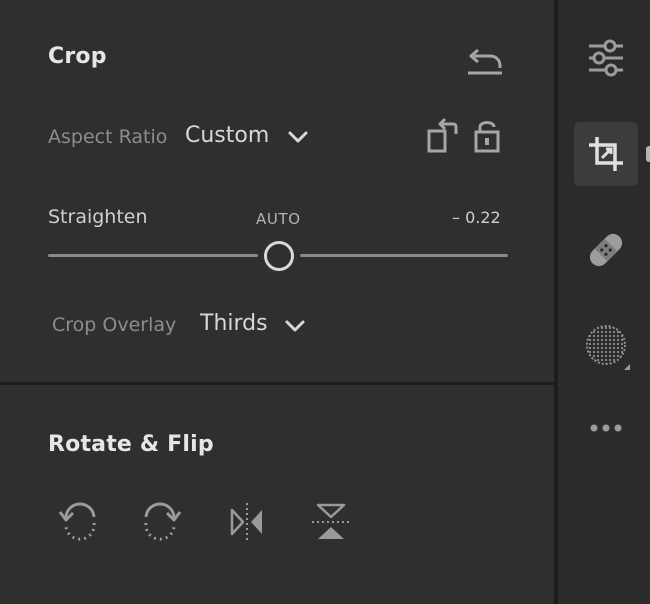 This screenshot has width=650, height=604. Describe the element at coordinates (131, 444) in the screenshot. I see `rotate-flip-title: Rotate & Flip` at that location.